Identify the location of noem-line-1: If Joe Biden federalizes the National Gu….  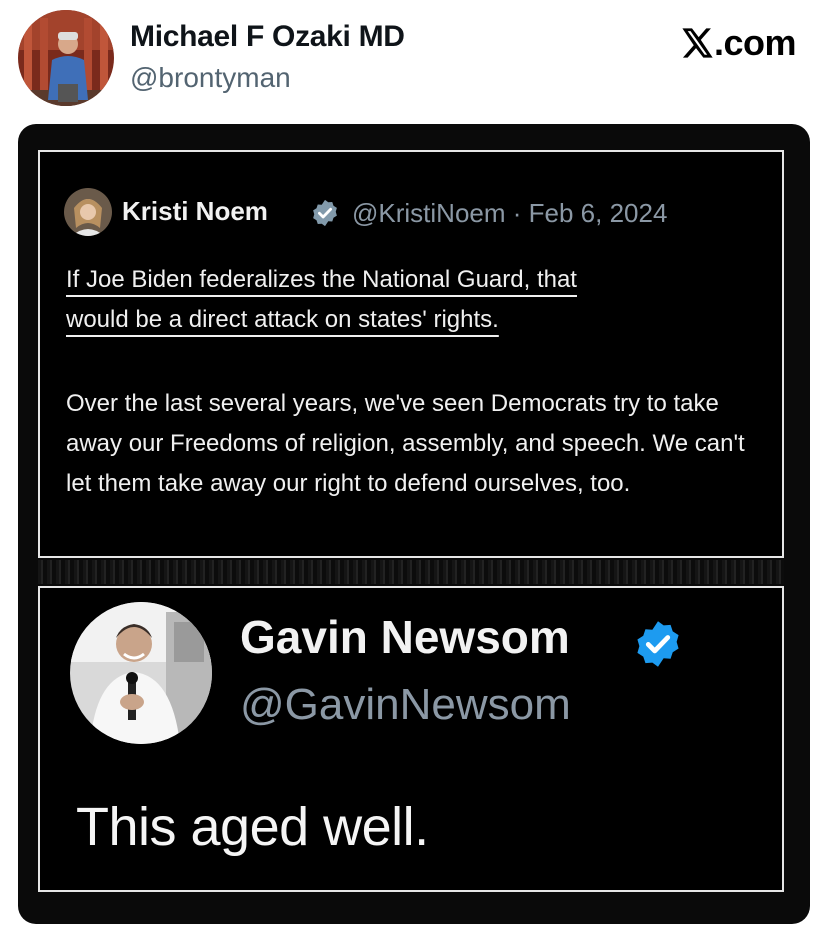
(321, 279).